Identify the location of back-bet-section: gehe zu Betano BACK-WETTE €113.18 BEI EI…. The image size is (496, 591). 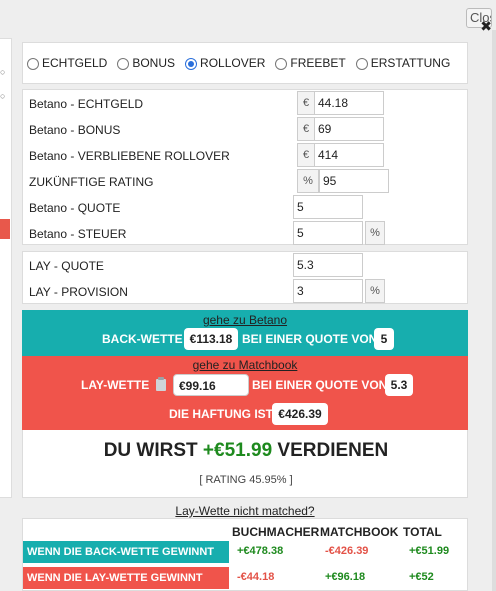
(245, 333).